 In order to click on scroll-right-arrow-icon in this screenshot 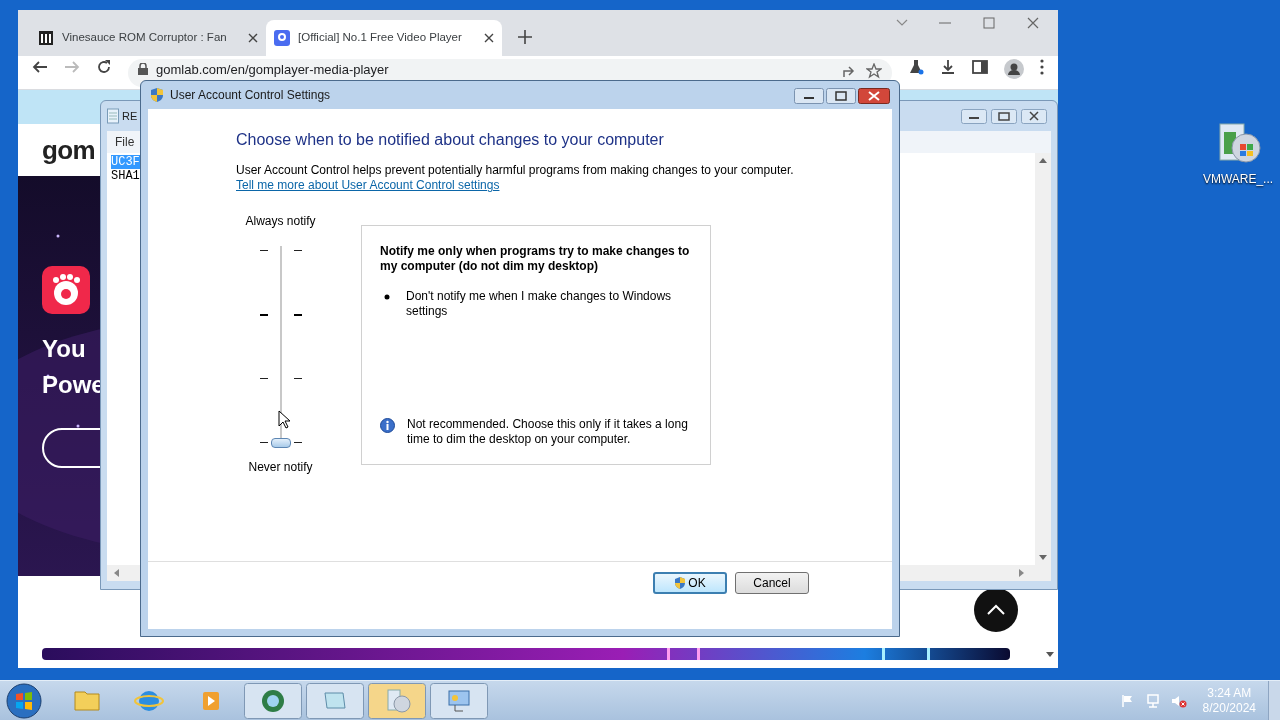, I will do `click(1022, 573)`.